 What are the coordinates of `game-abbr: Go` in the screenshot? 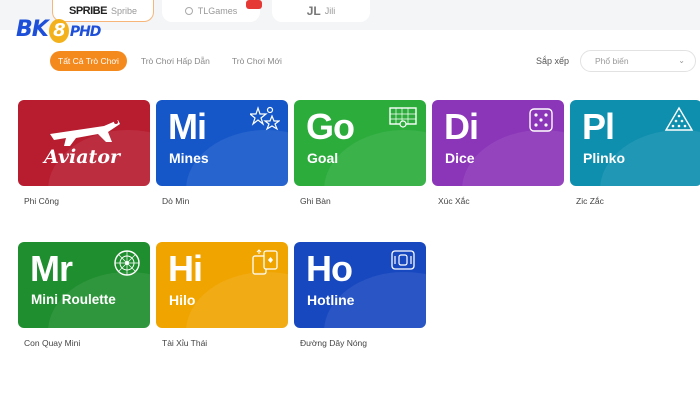 It's located at (330, 126).